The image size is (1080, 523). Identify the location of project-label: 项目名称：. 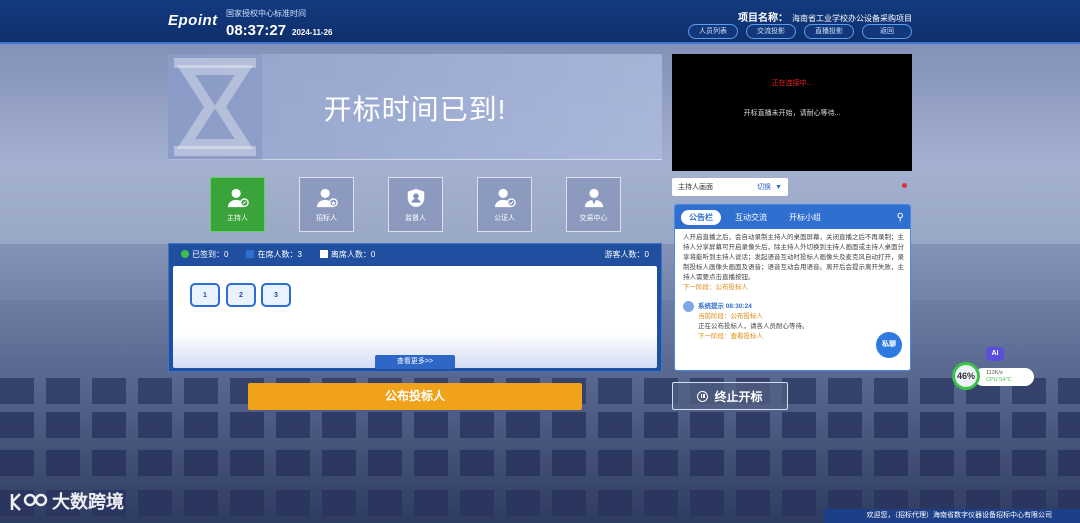
(763, 18).